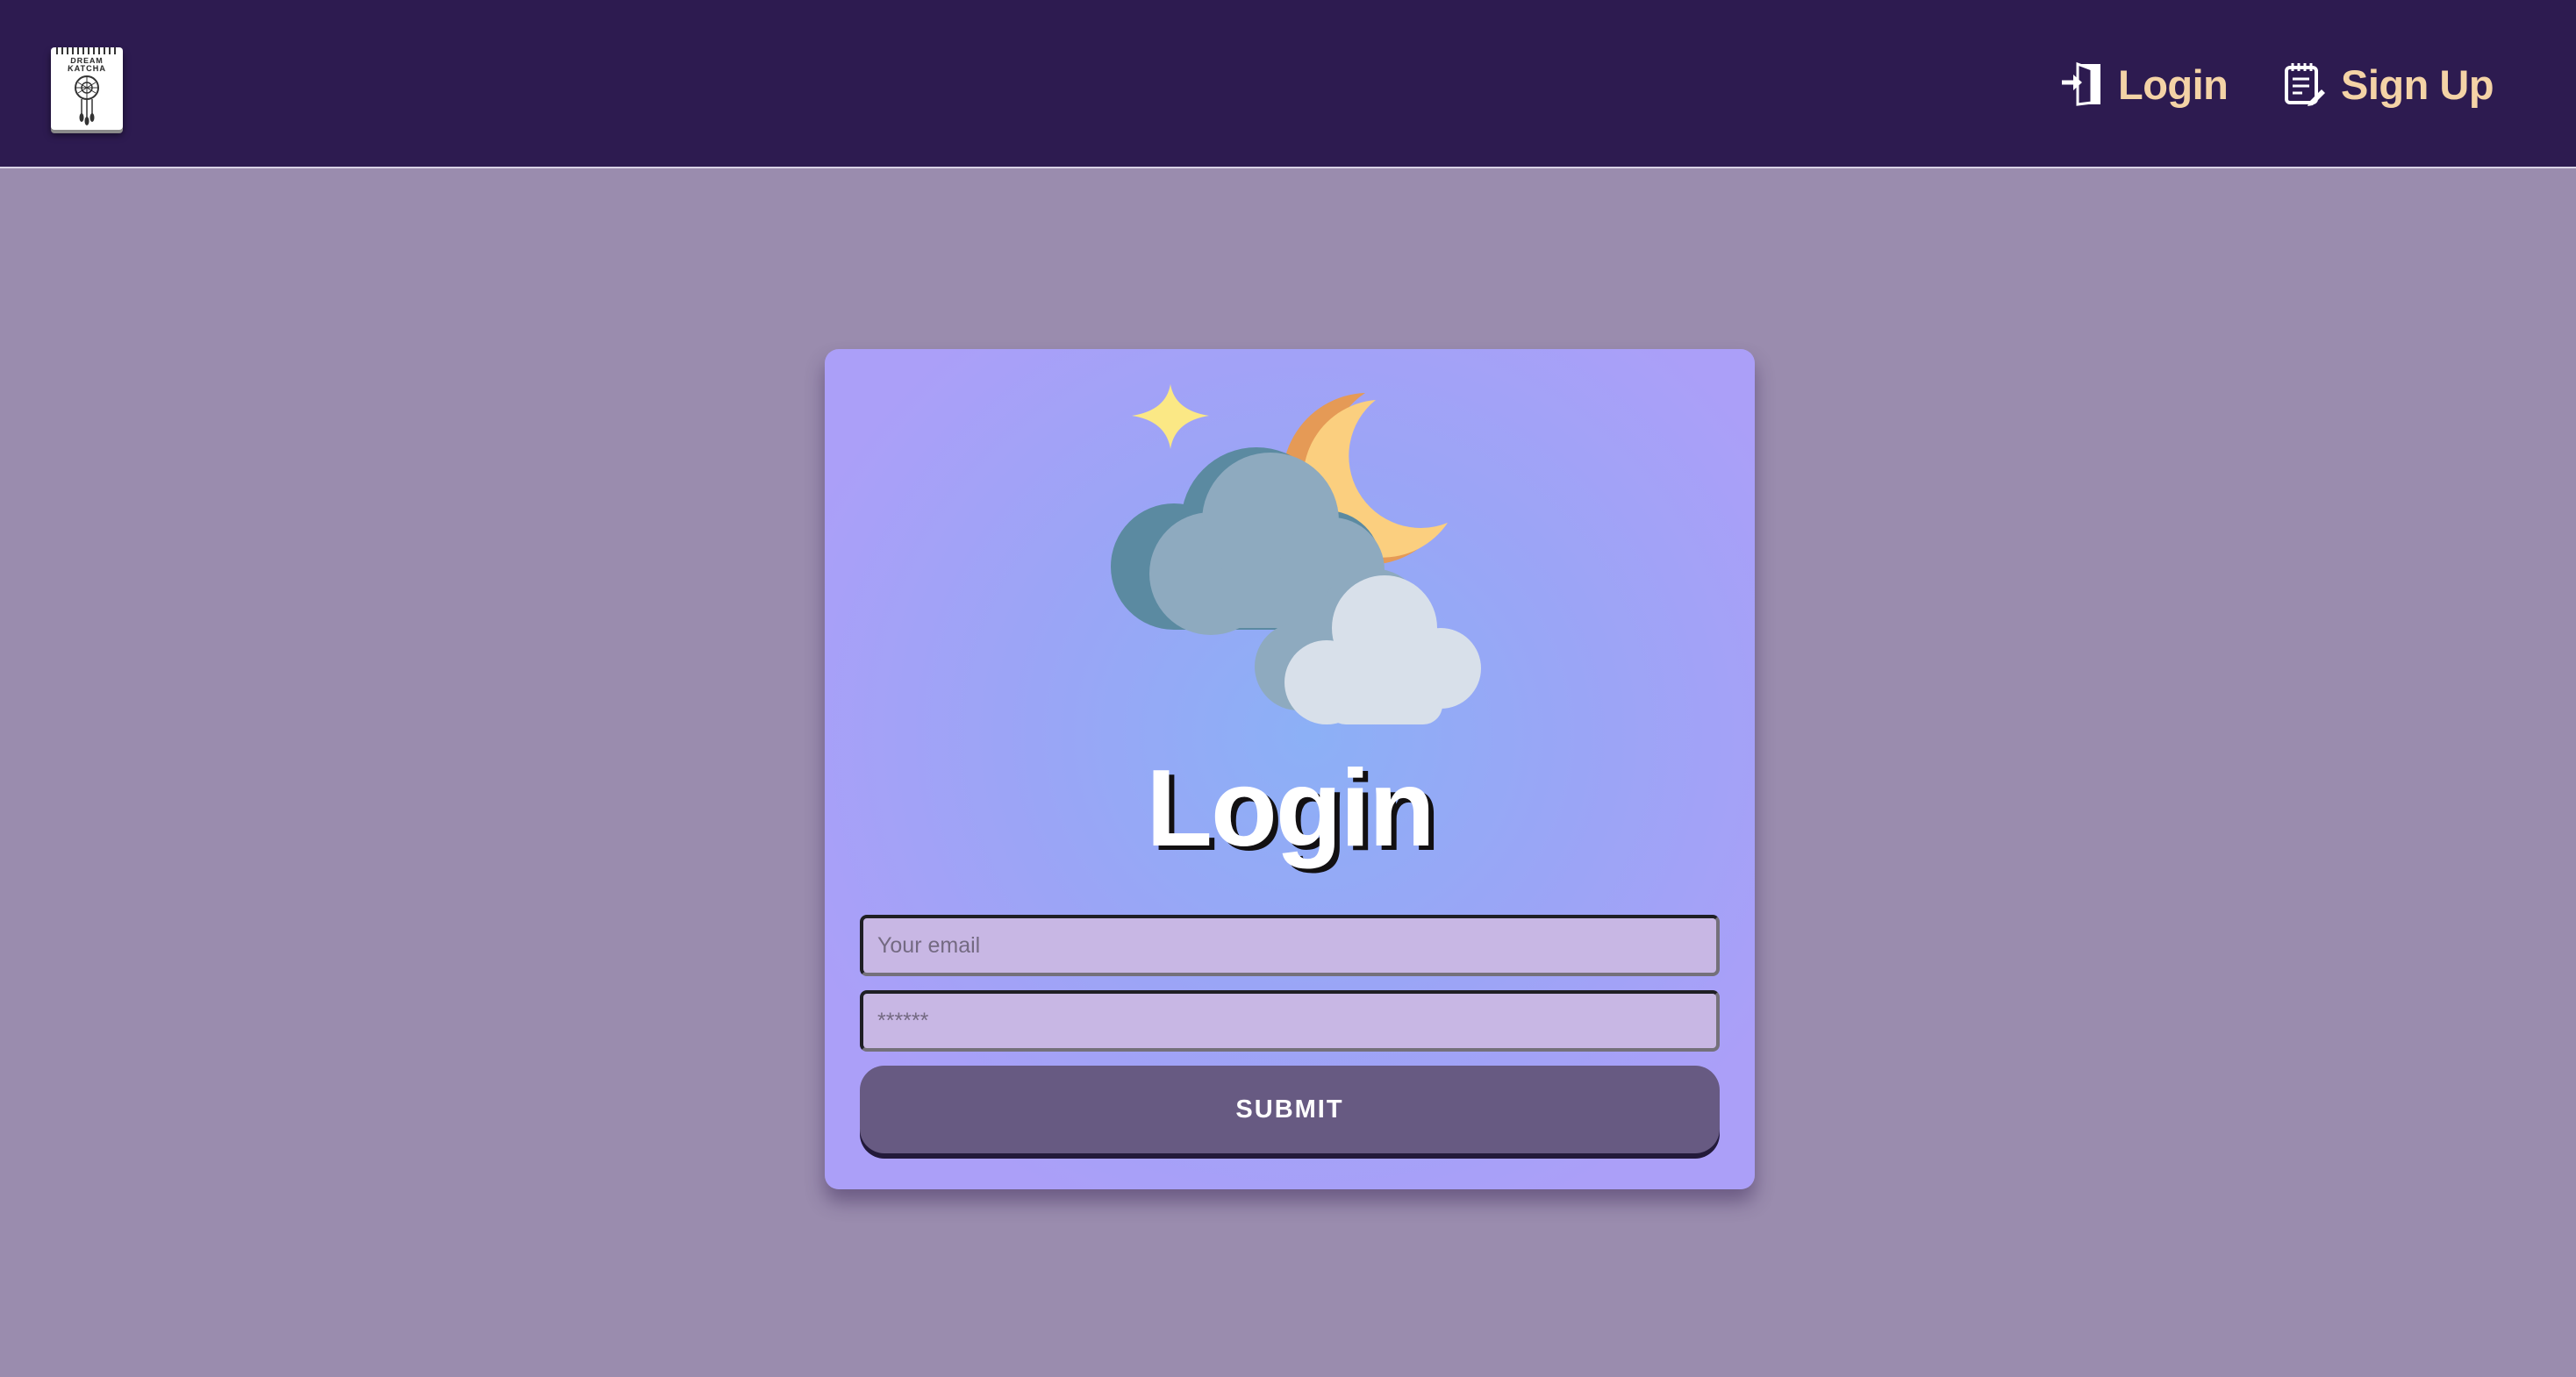  Describe the element at coordinates (1290, 1021) in the screenshot. I see `password-input` at that location.